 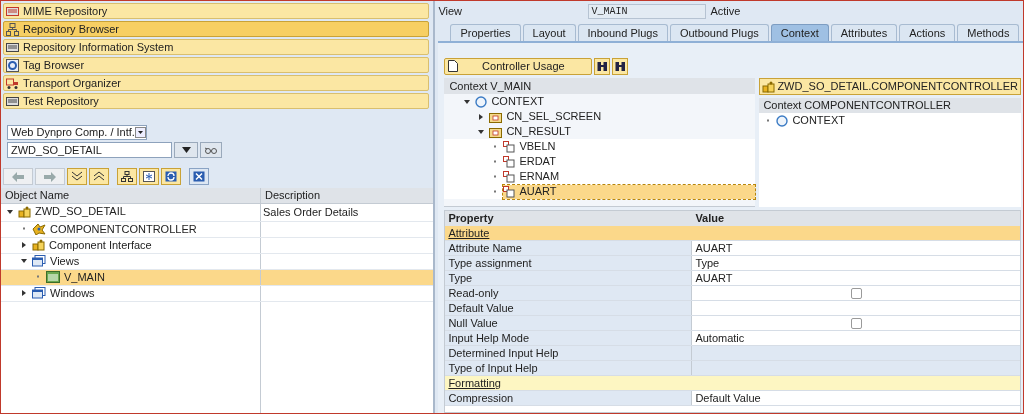 I want to click on nav-button: Tag Browser, so click(x=216, y=65).